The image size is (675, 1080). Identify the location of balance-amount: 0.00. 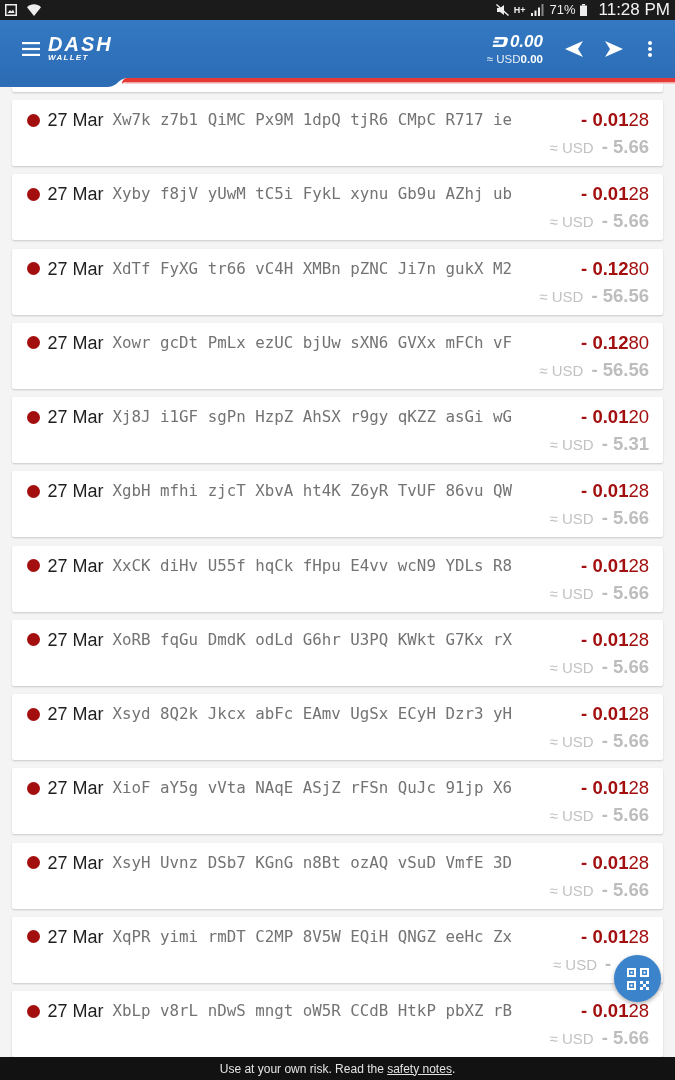
(526, 41).